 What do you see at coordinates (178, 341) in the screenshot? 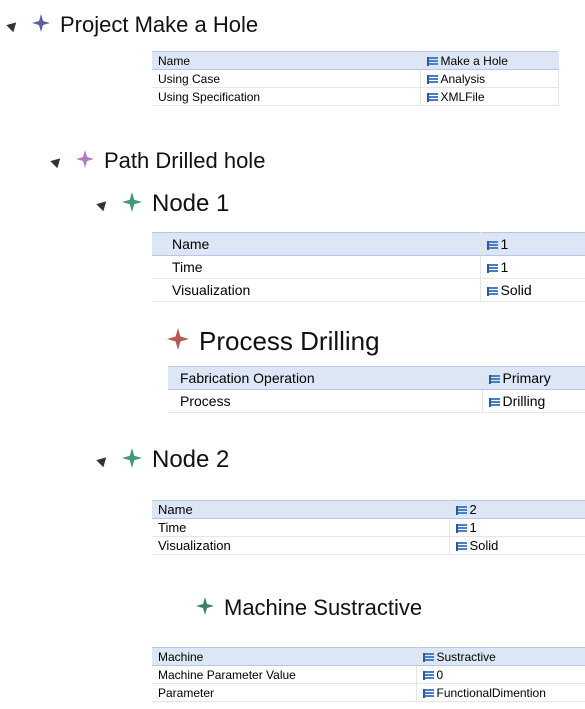
I see `process-star-icon` at bounding box center [178, 341].